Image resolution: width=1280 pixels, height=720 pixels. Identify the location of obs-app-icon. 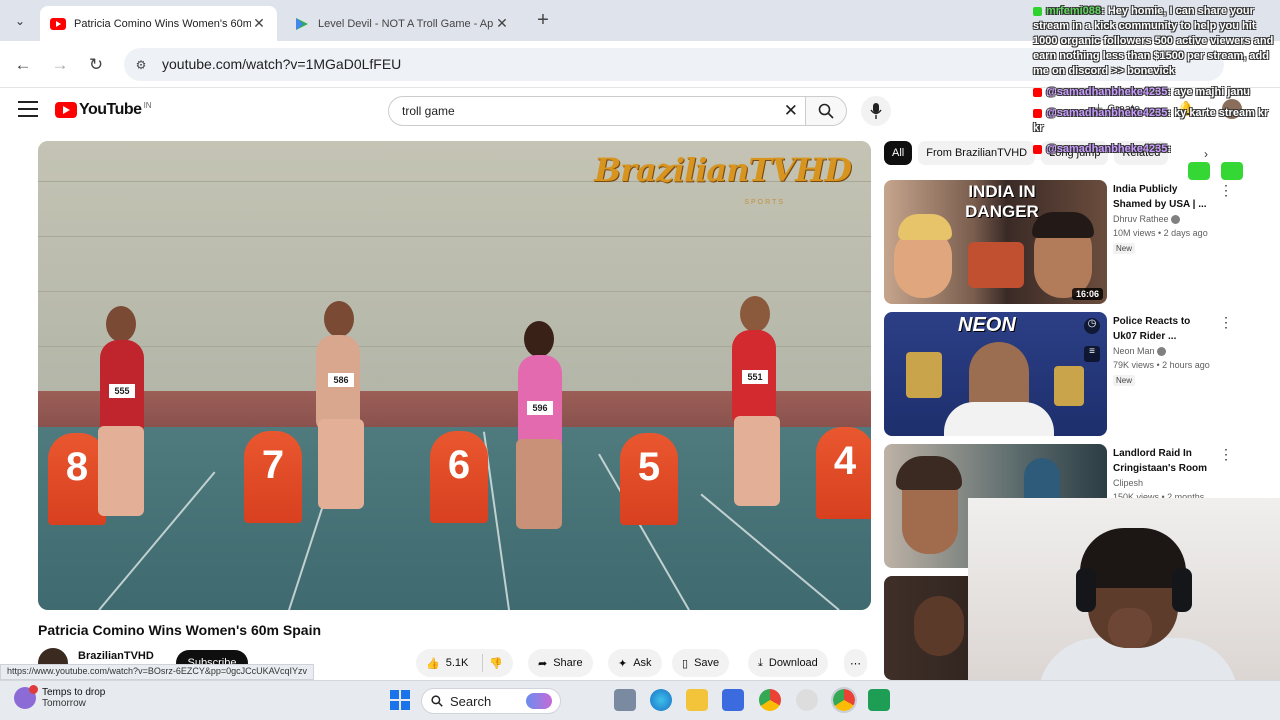
(879, 700).